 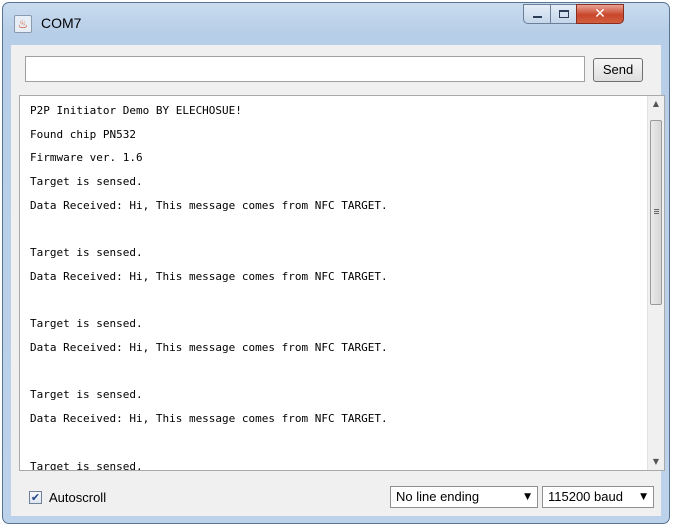 I want to click on line-ending-value: No line ending, so click(x=438, y=496).